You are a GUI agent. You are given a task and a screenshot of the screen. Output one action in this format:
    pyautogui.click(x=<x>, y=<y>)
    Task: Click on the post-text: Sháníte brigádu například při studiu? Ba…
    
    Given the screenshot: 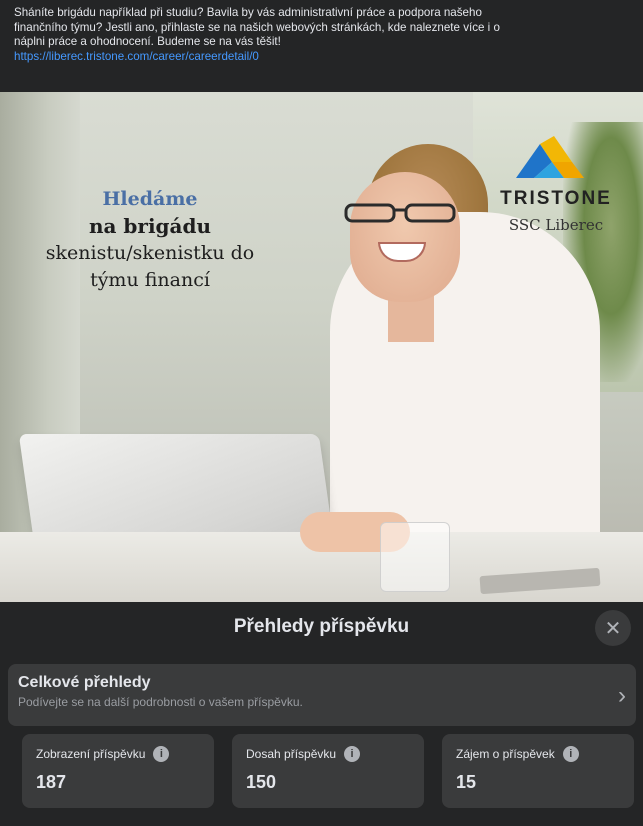 What is the action you would take?
    pyautogui.click(x=321, y=46)
    